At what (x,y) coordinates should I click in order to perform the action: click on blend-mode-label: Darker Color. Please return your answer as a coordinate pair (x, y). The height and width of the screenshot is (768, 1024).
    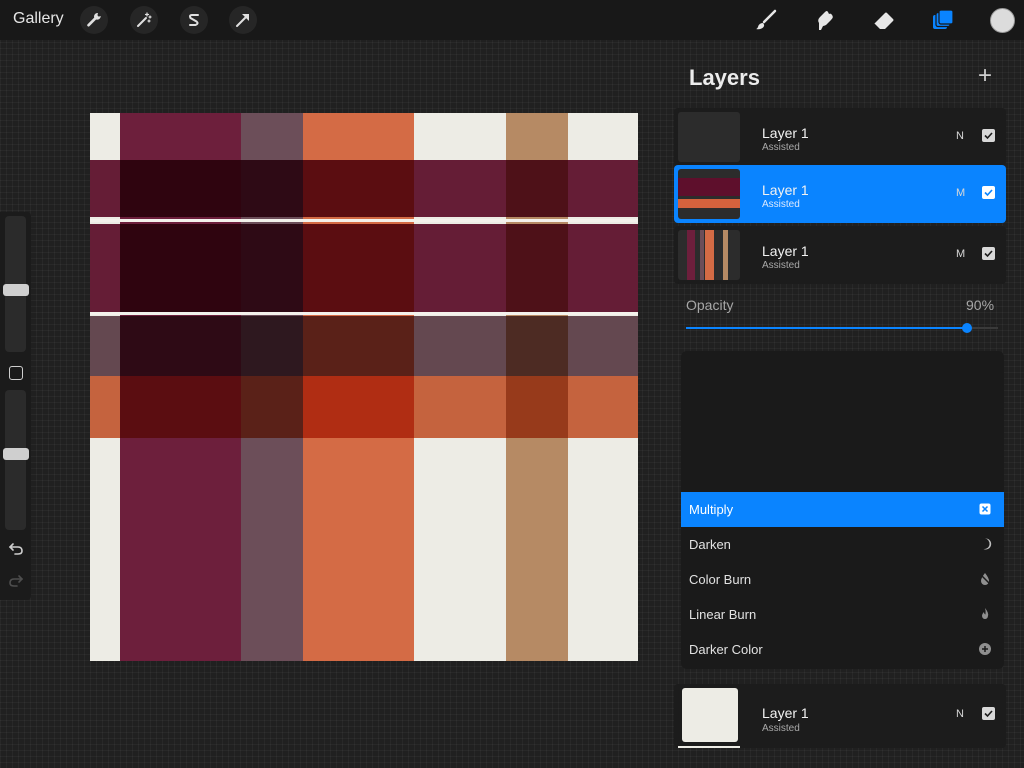
    Looking at the image, I should click on (726, 649).